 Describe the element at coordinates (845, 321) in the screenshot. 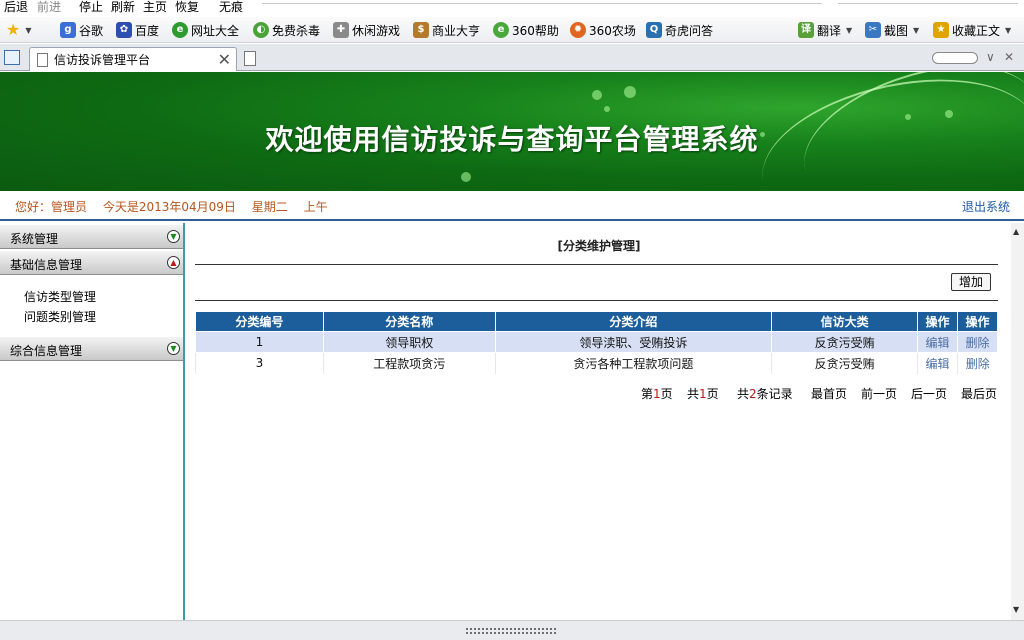

I see `column-header-category: 信访大类` at that location.